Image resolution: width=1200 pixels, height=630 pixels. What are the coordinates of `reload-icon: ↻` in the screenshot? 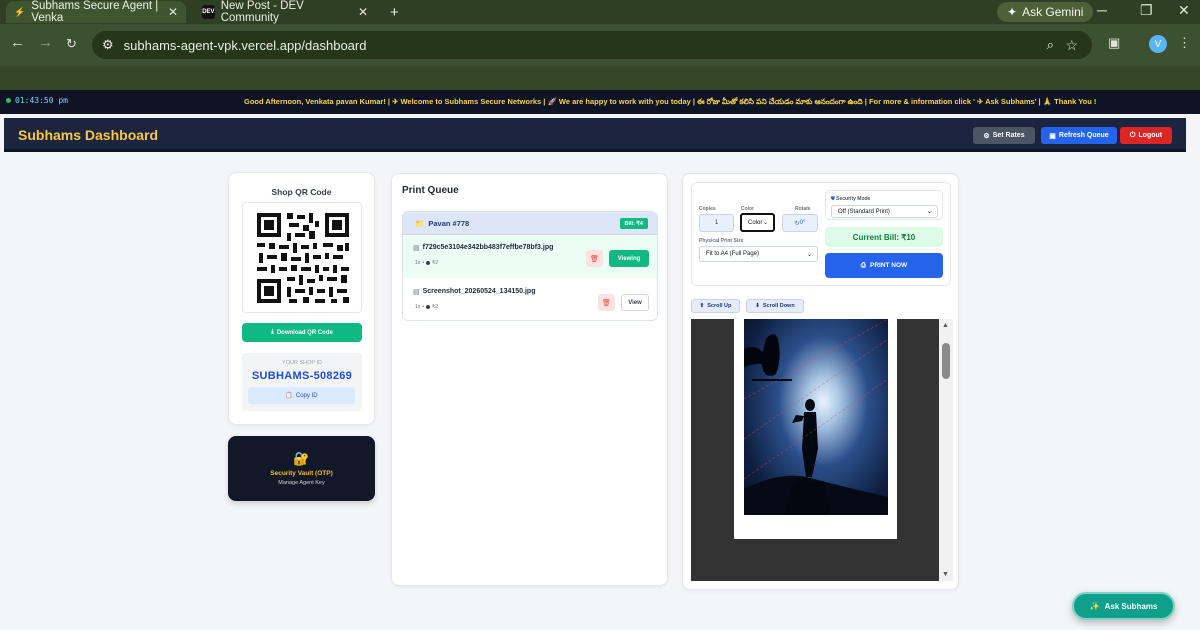 It's located at (71, 44).